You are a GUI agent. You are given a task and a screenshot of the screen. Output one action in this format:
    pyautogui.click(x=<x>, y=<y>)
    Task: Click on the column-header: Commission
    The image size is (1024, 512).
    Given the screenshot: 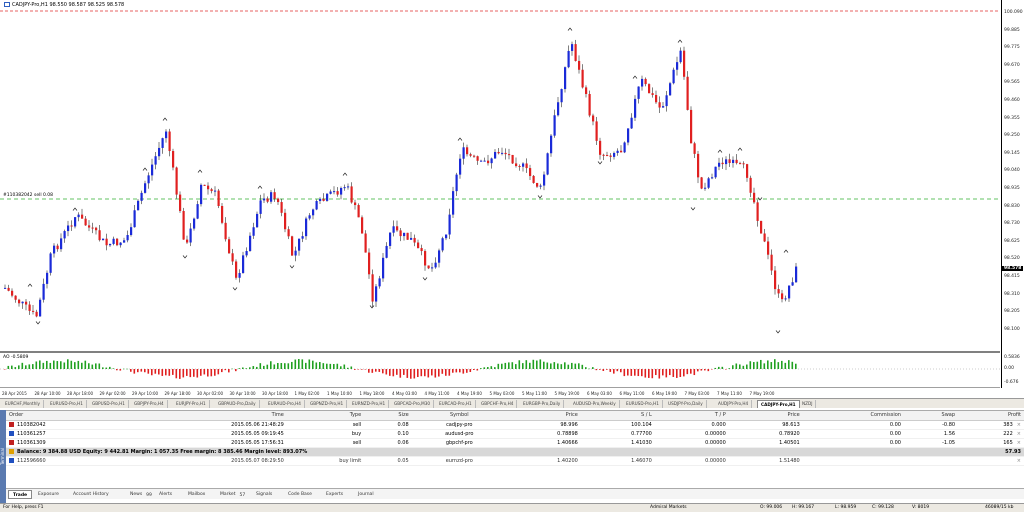 What is the action you would take?
    pyautogui.click(x=853, y=416)
    